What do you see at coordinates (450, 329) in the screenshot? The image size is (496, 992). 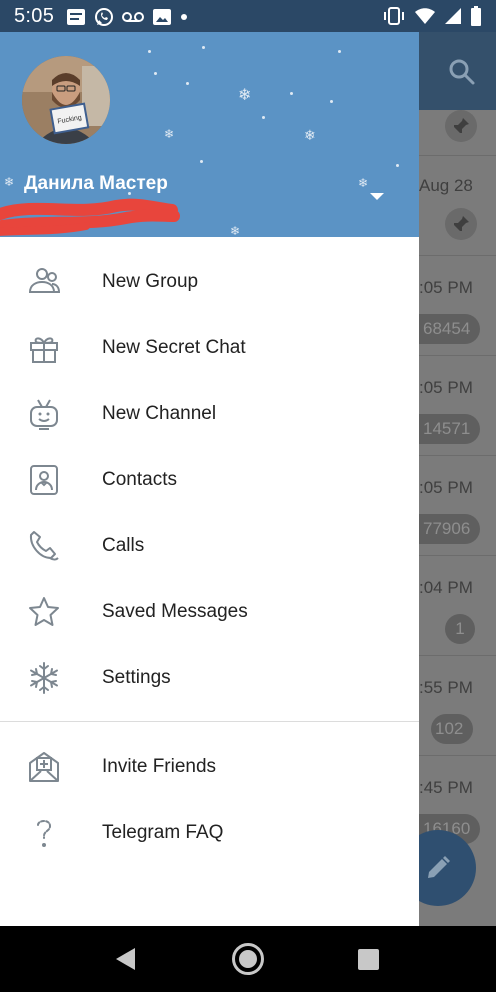 I see `unread-badge: 68454` at bounding box center [450, 329].